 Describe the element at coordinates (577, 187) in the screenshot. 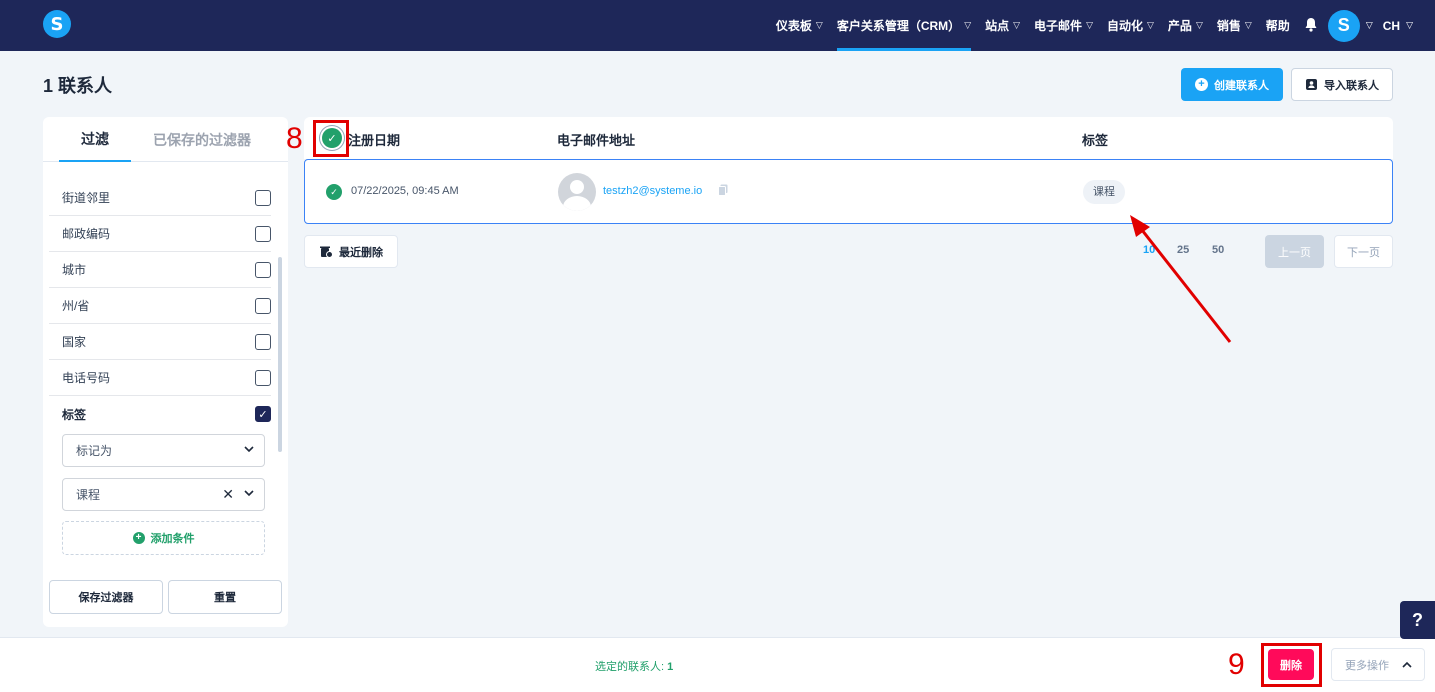

I see `avatar-head` at that location.